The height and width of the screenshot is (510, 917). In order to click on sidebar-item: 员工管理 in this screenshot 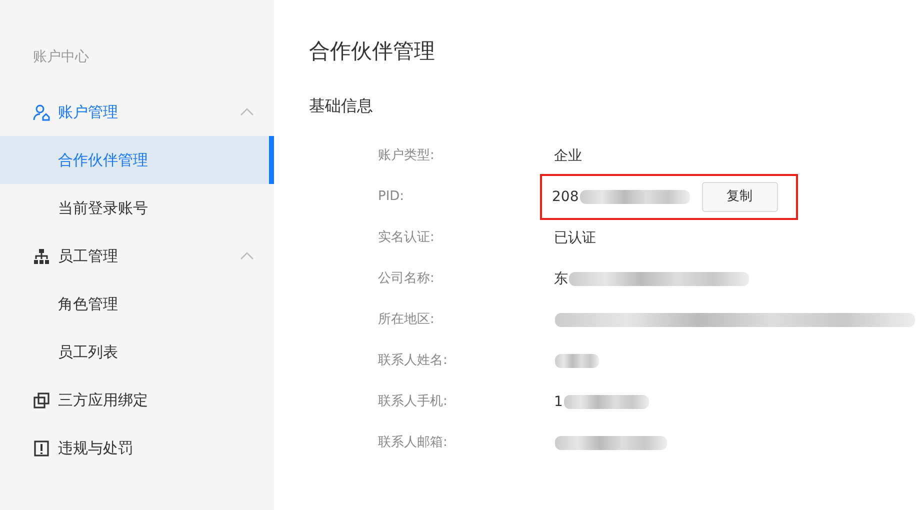, I will do `click(137, 256)`.